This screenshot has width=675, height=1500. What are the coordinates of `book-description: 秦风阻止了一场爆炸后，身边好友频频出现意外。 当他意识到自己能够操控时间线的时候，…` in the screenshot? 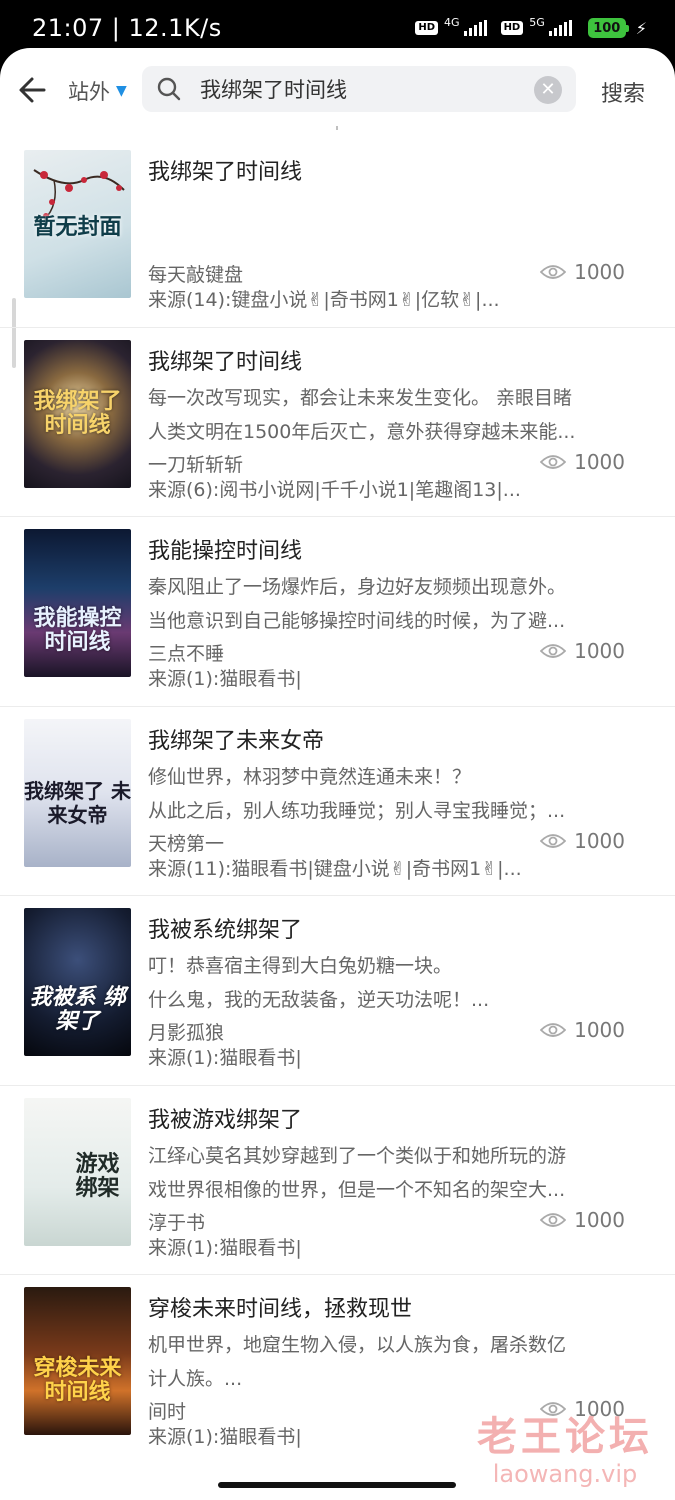 It's located at (357, 604).